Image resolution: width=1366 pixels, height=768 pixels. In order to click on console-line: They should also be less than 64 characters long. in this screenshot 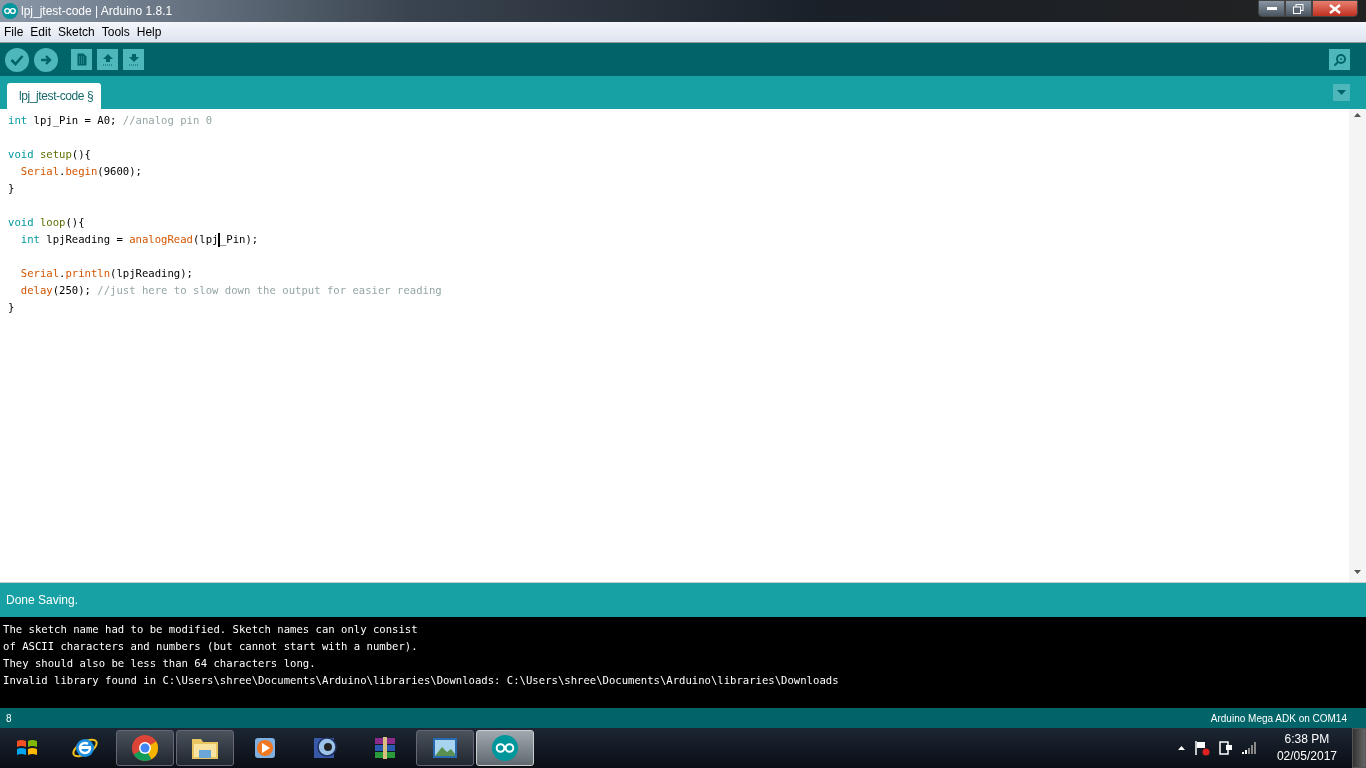, I will do `click(160, 663)`.